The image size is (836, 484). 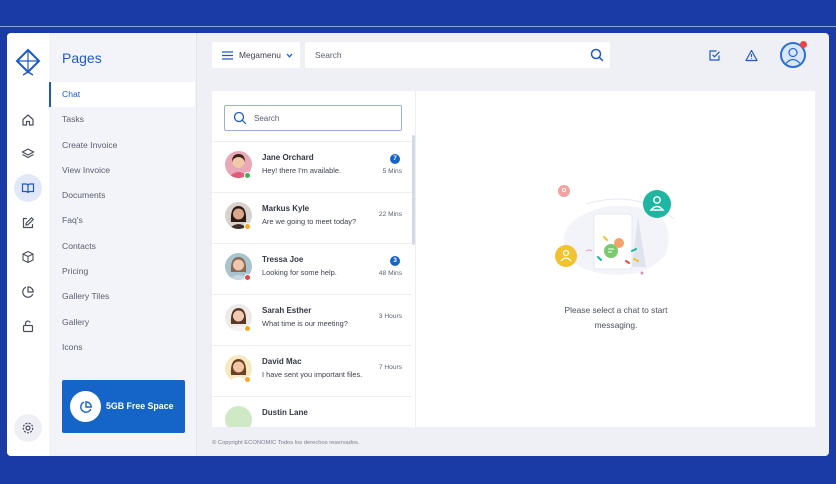 What do you see at coordinates (390, 273) in the screenshot?
I see `chat-time: 48 Mins` at bounding box center [390, 273].